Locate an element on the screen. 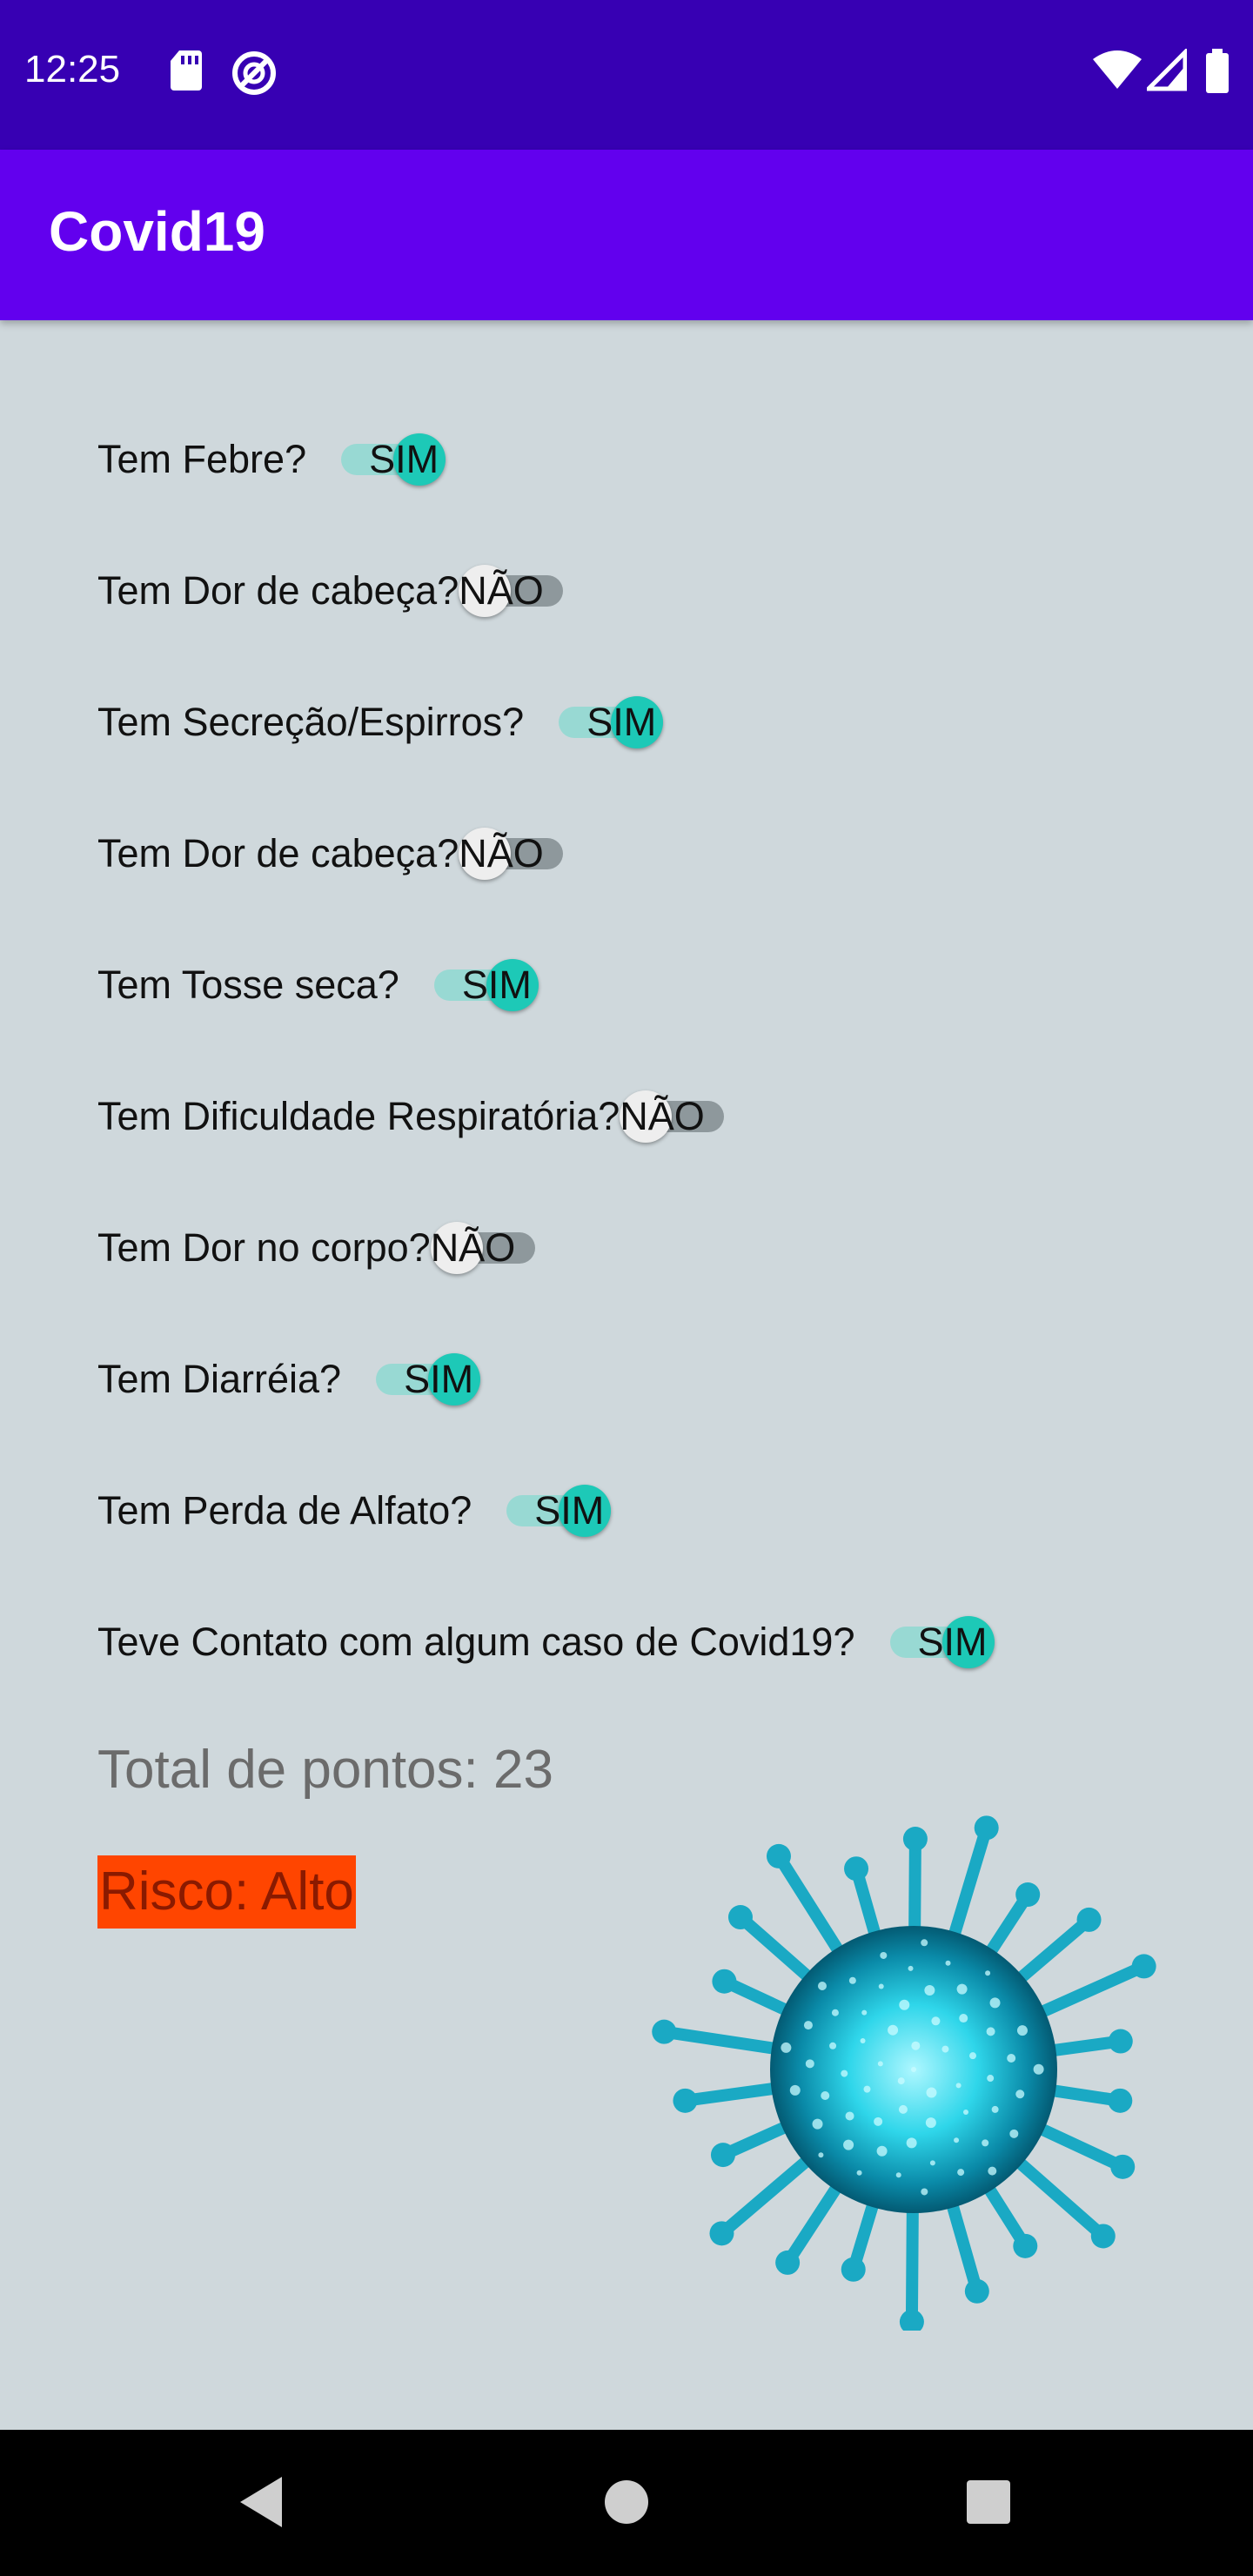 This screenshot has width=1253, height=2576. diarreia-switch: SIM is located at coordinates (429, 1379).